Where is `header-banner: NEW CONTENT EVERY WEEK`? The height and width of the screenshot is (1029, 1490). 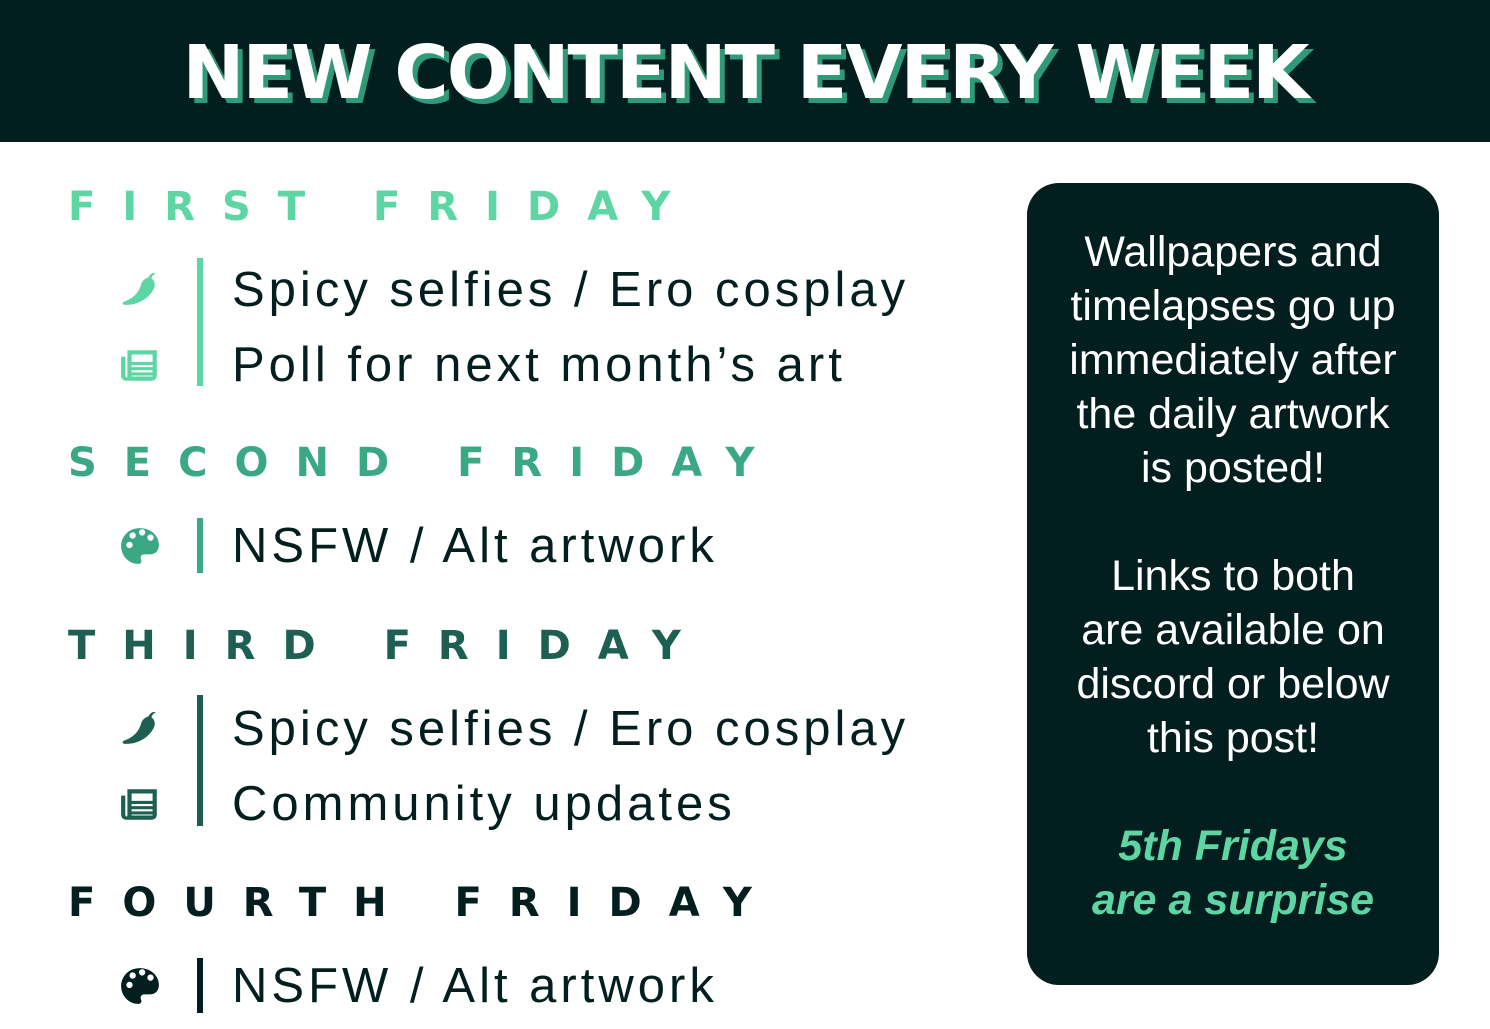 header-banner: NEW CONTENT EVERY WEEK is located at coordinates (745, 71).